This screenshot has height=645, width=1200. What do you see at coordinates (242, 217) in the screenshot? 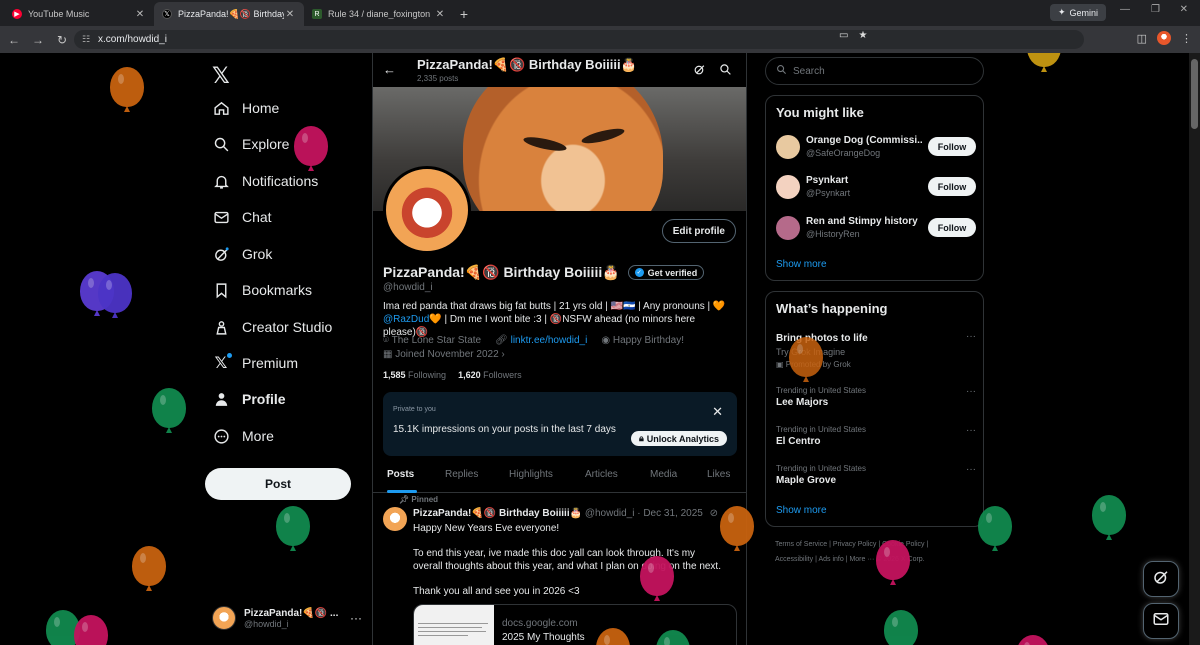
I see `sidebar-item-chat: Chat` at bounding box center [242, 217].